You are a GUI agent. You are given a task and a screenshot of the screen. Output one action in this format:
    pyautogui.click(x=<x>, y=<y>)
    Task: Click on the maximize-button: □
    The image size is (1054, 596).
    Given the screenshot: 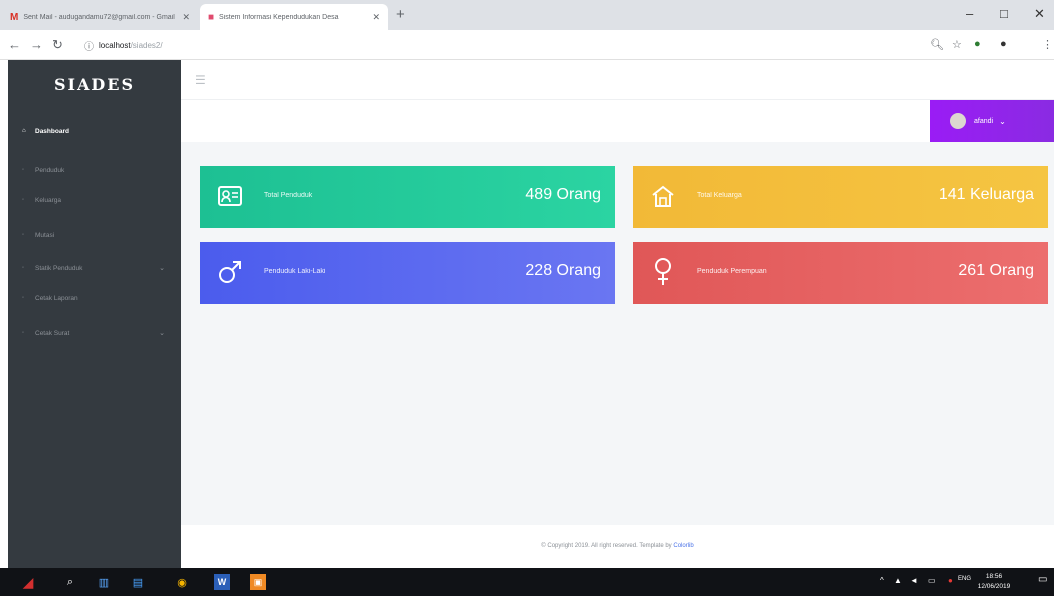 What is the action you would take?
    pyautogui.click(x=1004, y=13)
    